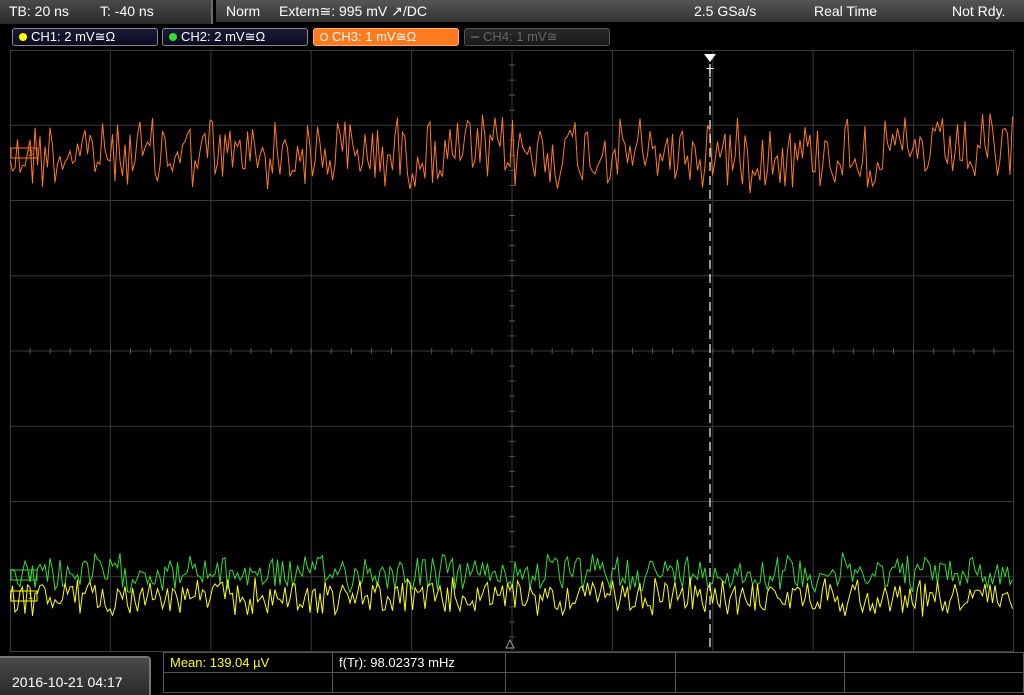  I want to click on ch1-indicator-icon, so click(23, 37).